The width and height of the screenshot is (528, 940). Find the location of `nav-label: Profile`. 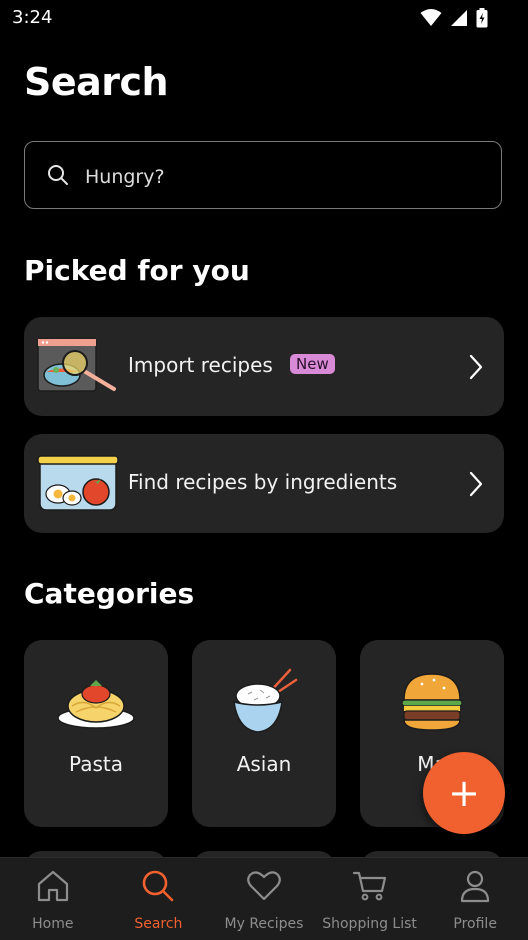

nav-label: Profile is located at coordinates (475, 924).